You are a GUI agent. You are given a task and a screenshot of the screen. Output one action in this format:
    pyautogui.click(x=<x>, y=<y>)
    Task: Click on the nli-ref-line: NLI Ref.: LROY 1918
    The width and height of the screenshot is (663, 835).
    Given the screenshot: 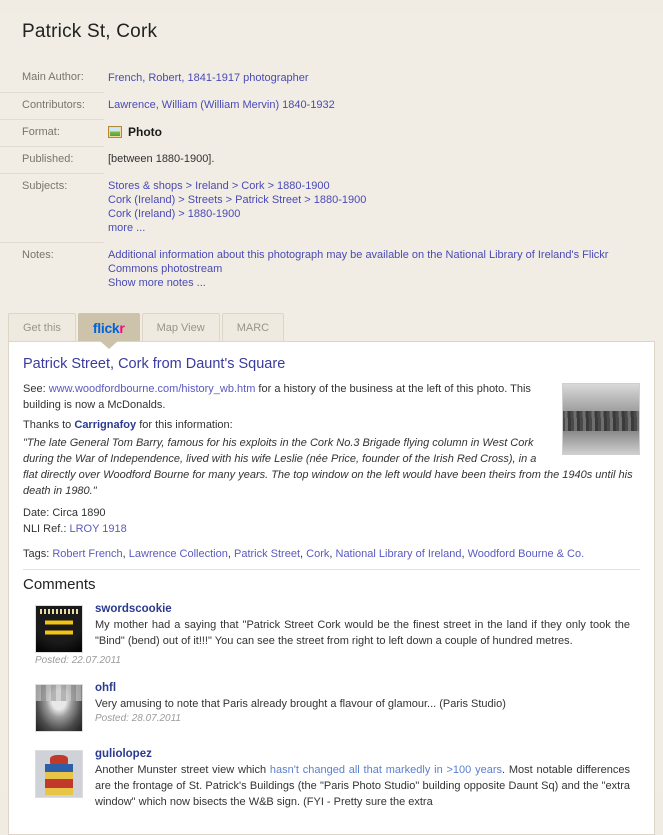 What is the action you would take?
    pyautogui.click(x=331, y=529)
    